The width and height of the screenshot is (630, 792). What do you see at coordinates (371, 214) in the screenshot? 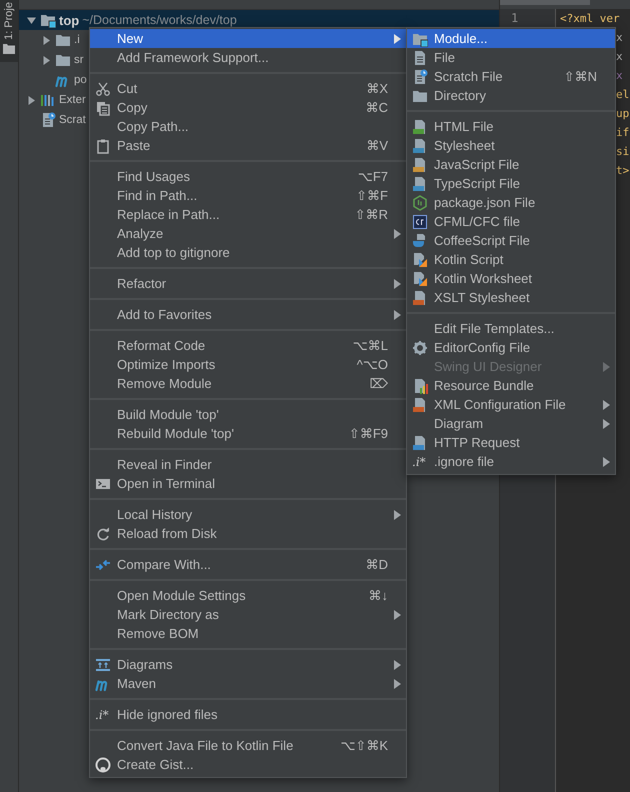
I see `keyboard-shortcut: ⇧⌘R` at bounding box center [371, 214].